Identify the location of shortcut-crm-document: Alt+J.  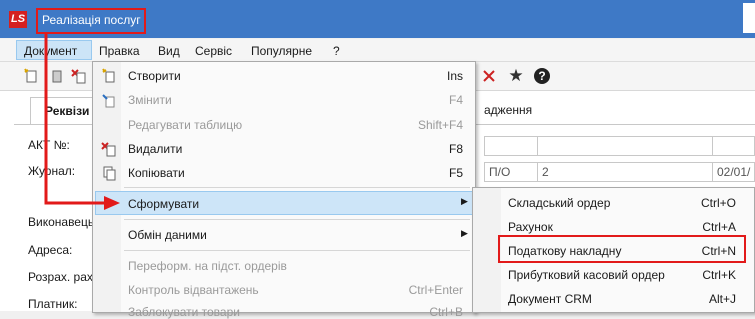
(722, 299).